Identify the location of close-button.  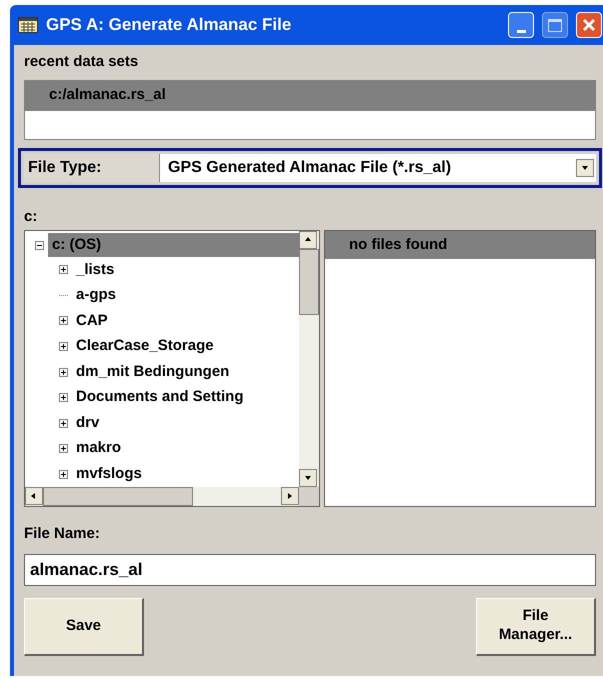
(589, 25).